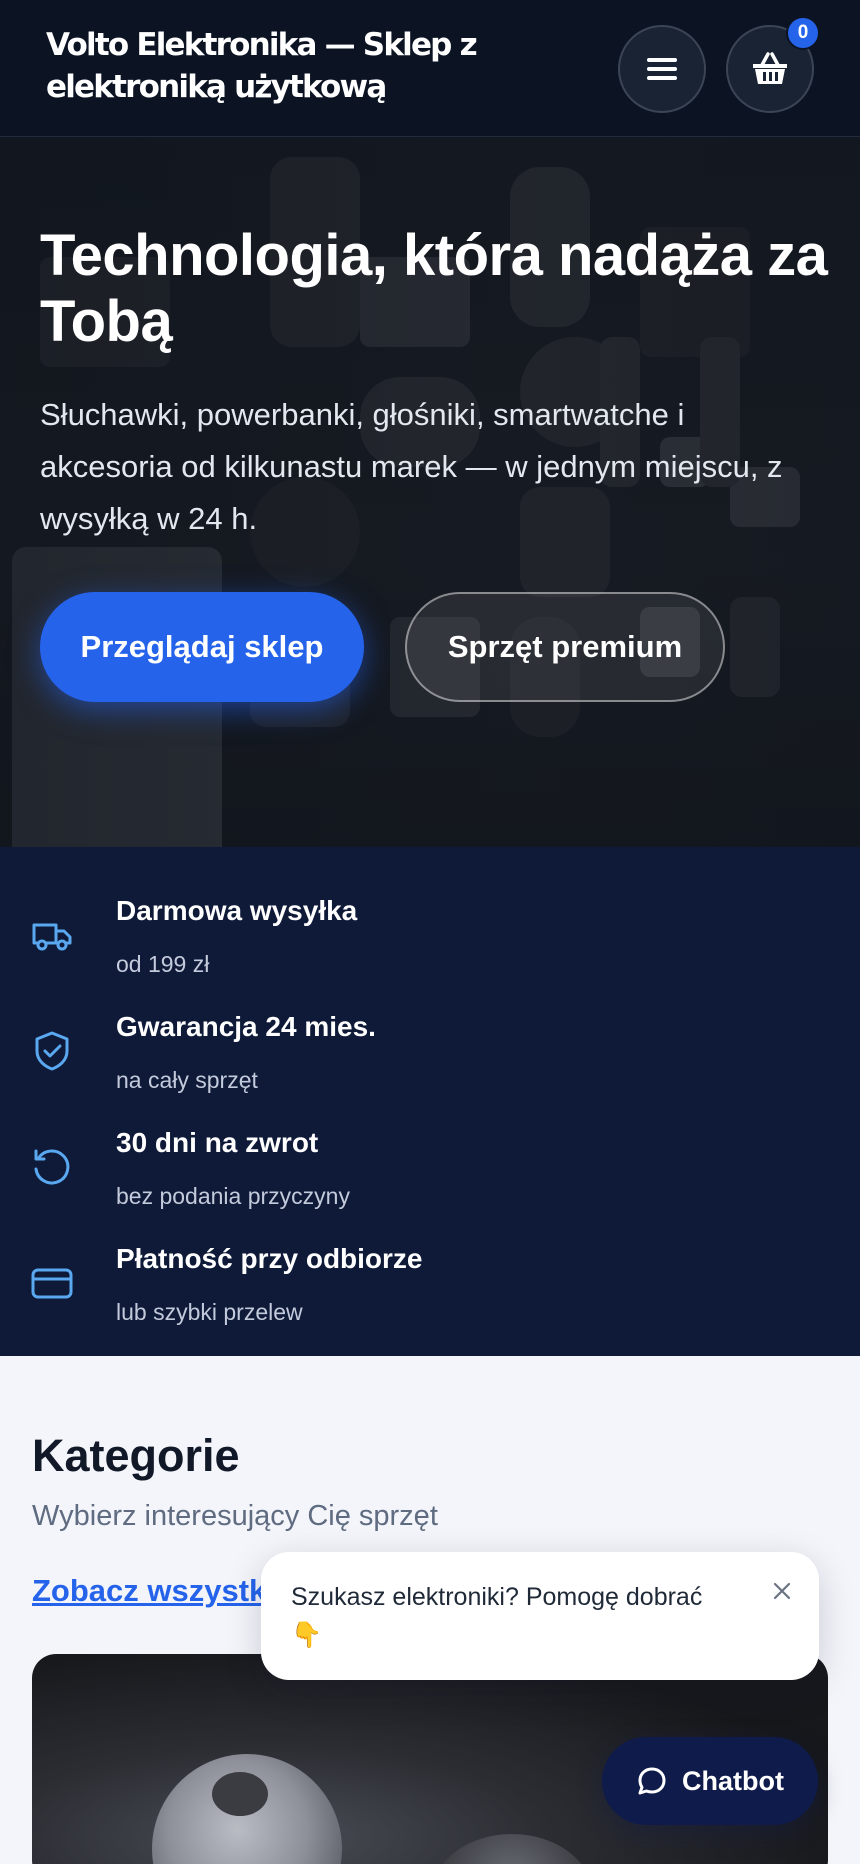 The height and width of the screenshot is (1864, 860). I want to click on categories-subtitle: Wybierz interesujący Cię sprzęt, so click(235, 1516).